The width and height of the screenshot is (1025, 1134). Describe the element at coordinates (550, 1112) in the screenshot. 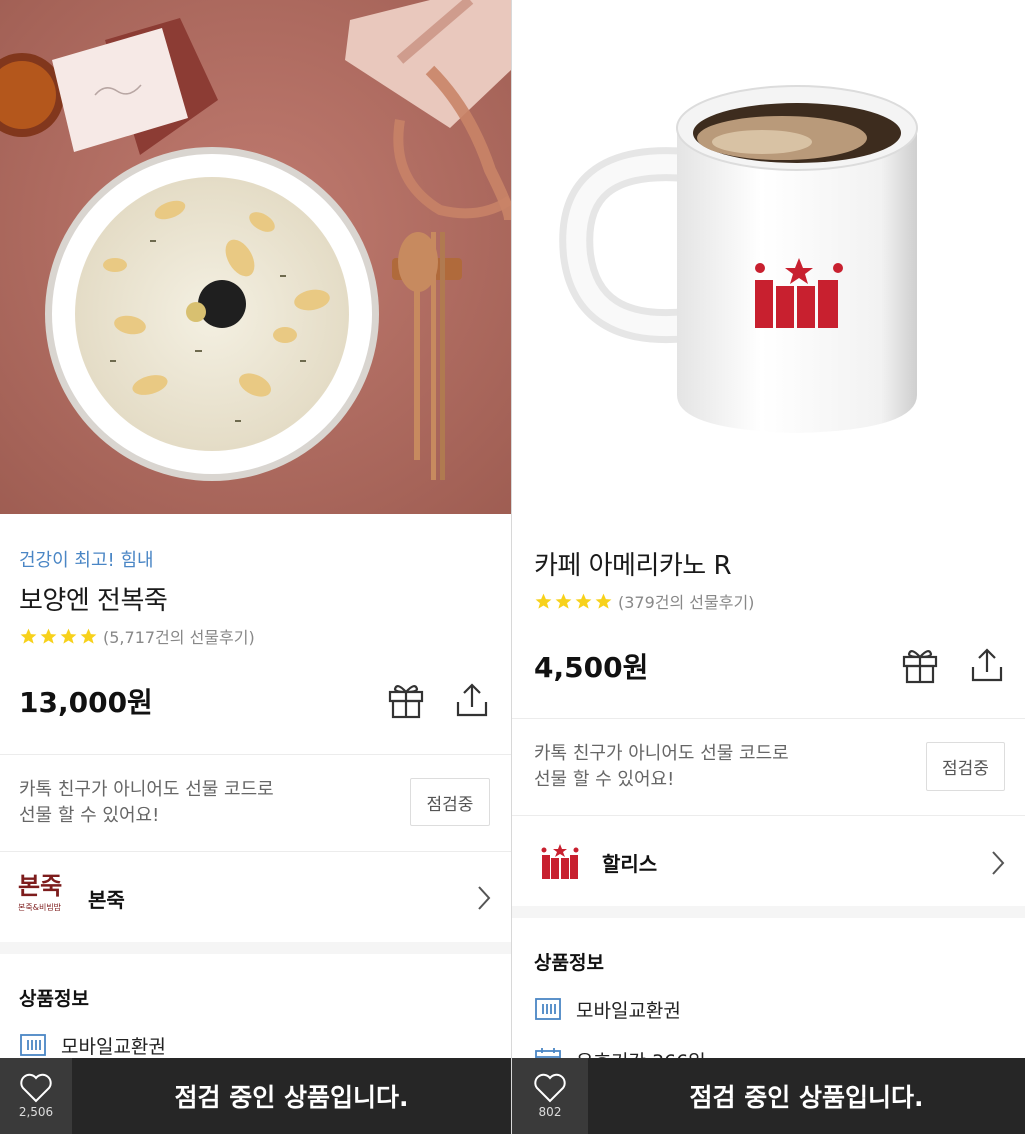

I see `like-count: 802` at that location.